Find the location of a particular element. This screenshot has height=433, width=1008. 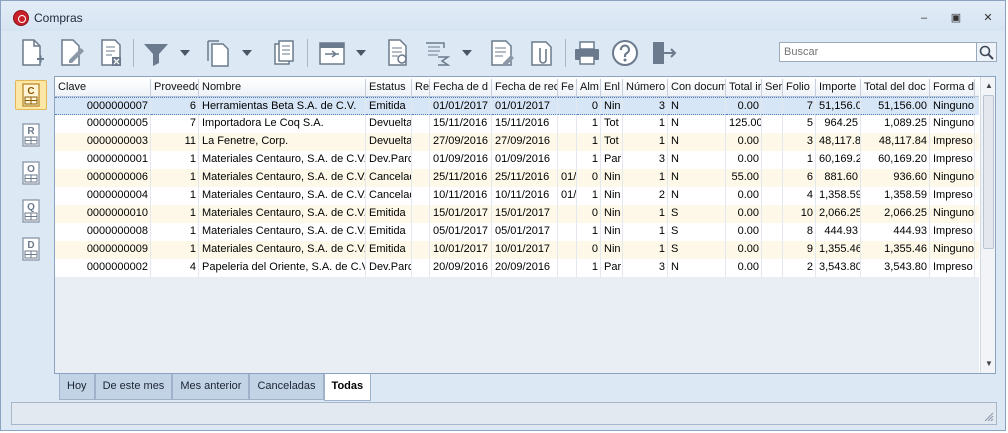

column-header-fecha-de-rec: Fecha de rec is located at coordinates (525, 88).